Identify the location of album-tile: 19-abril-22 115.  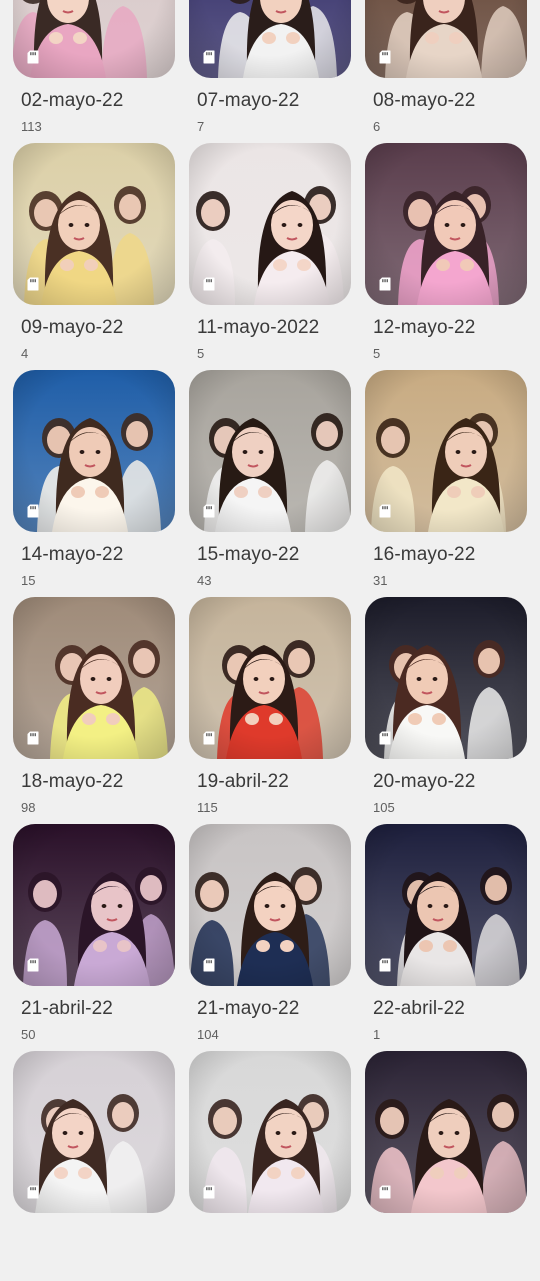
(270, 712).